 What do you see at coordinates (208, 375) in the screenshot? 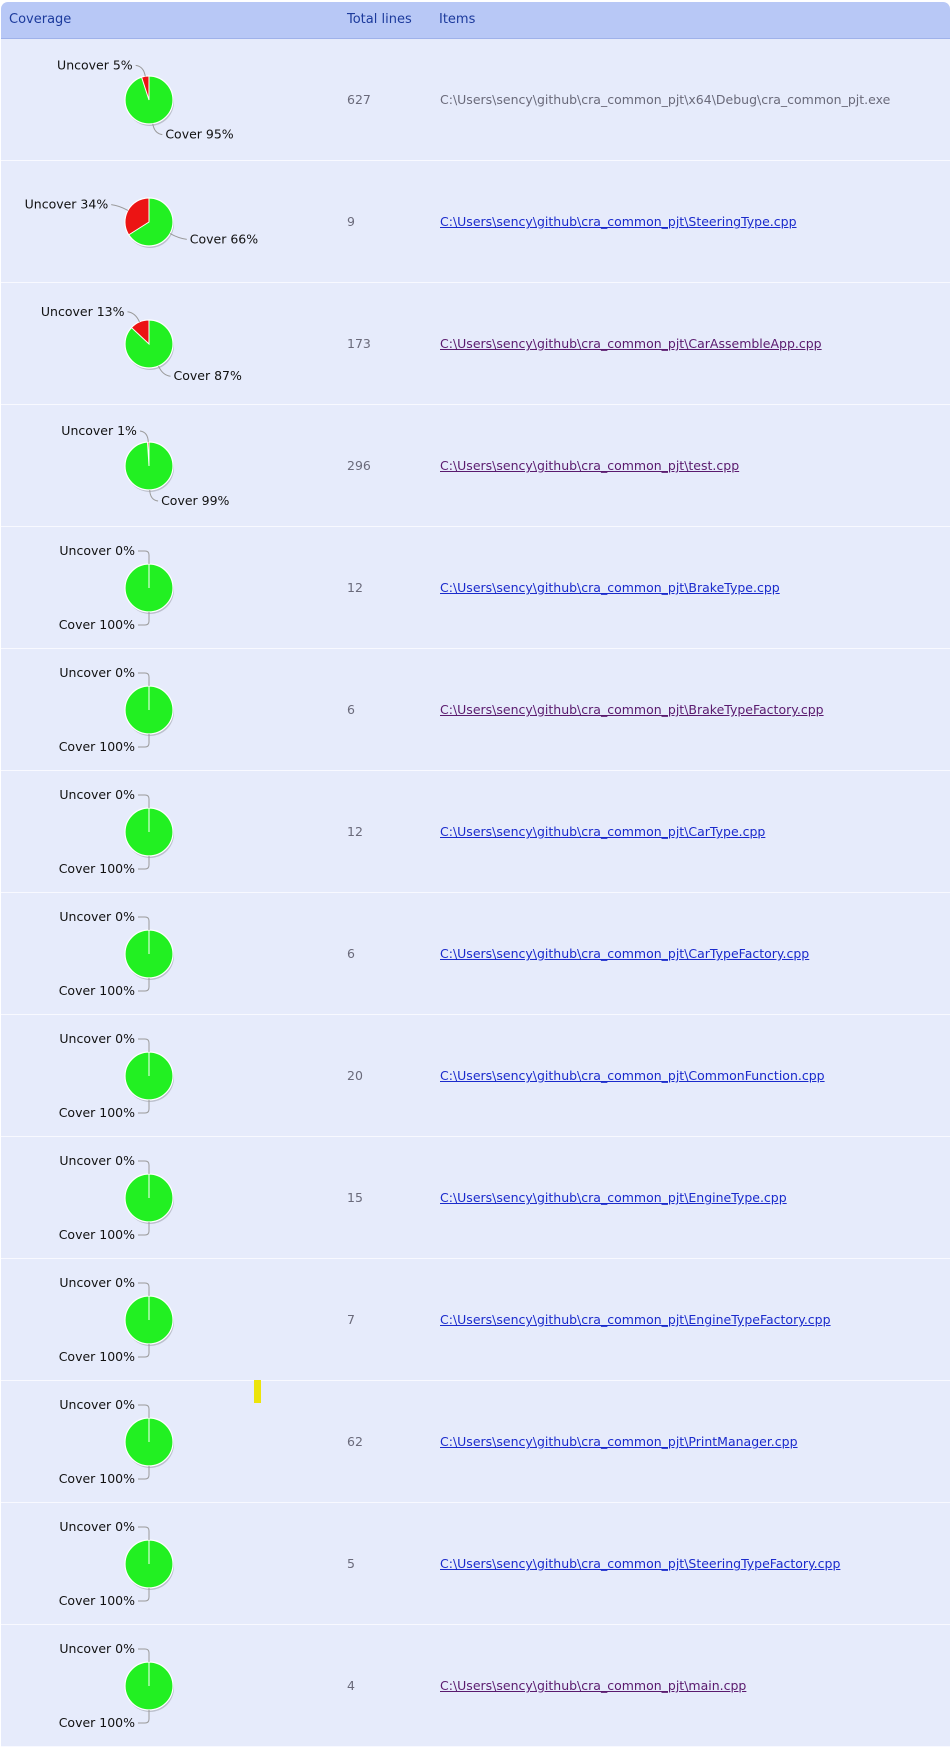
I see `cover-label: Cover 87%` at bounding box center [208, 375].